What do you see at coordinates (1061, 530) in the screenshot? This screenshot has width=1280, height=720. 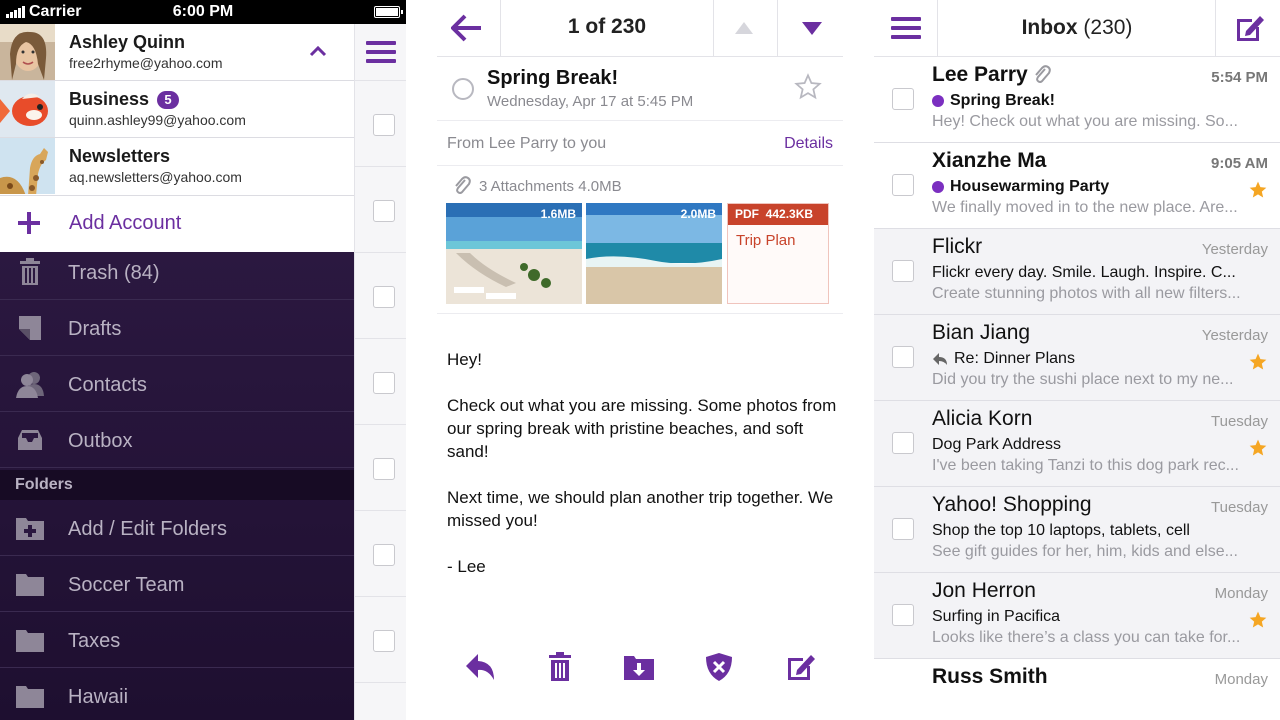 I see `message-subject: Shop the top 10 laptops, tablets, cell` at bounding box center [1061, 530].